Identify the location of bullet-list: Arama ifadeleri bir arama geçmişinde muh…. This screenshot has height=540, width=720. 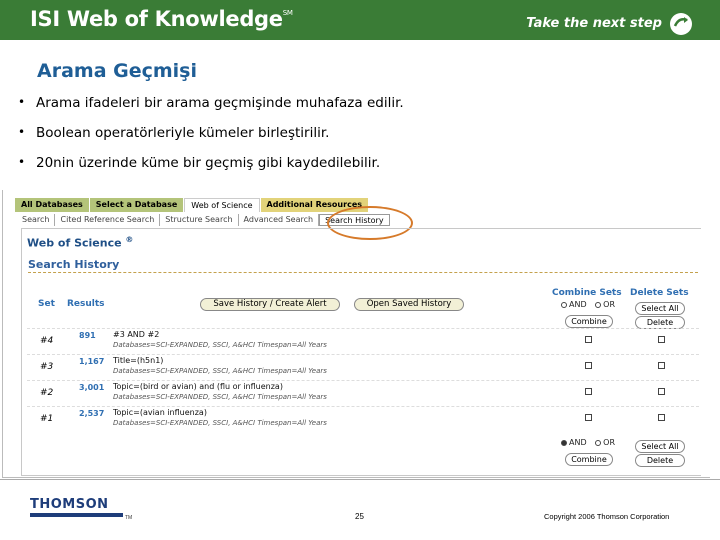
(211, 140).